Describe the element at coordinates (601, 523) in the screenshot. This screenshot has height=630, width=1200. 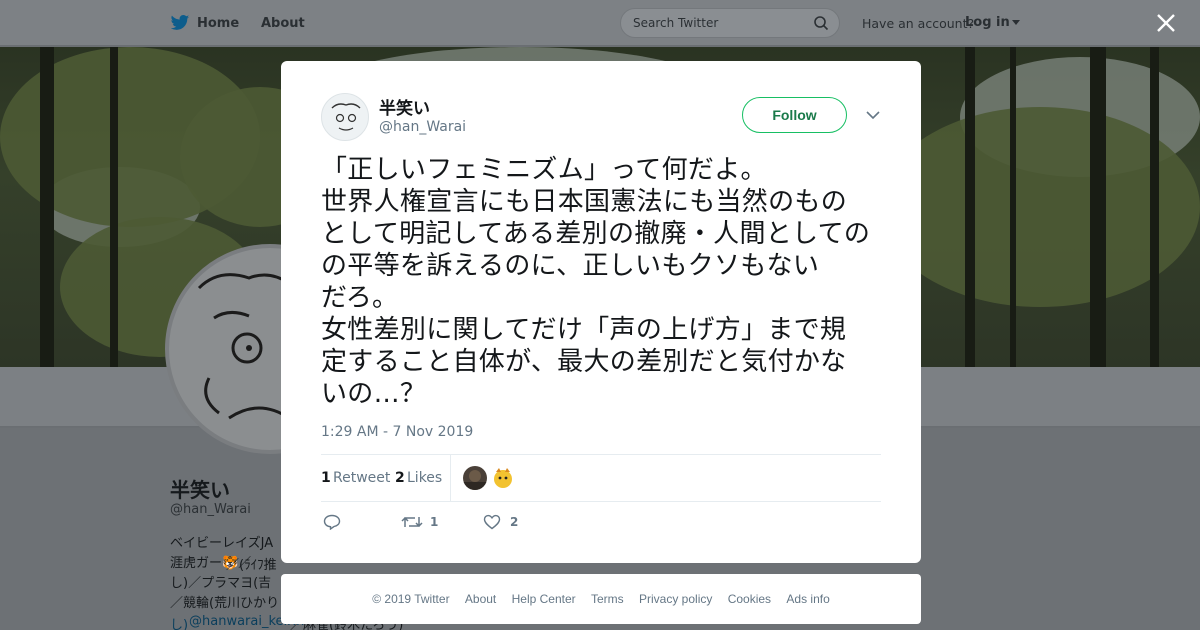
I see `tweet-actions: 1 2` at that location.